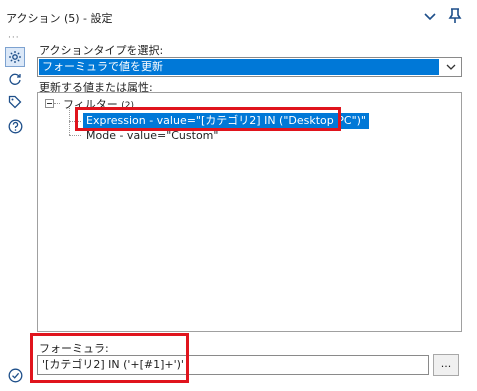 The height and width of the screenshot is (391, 477). I want to click on refresh-icon, so click(15, 79).